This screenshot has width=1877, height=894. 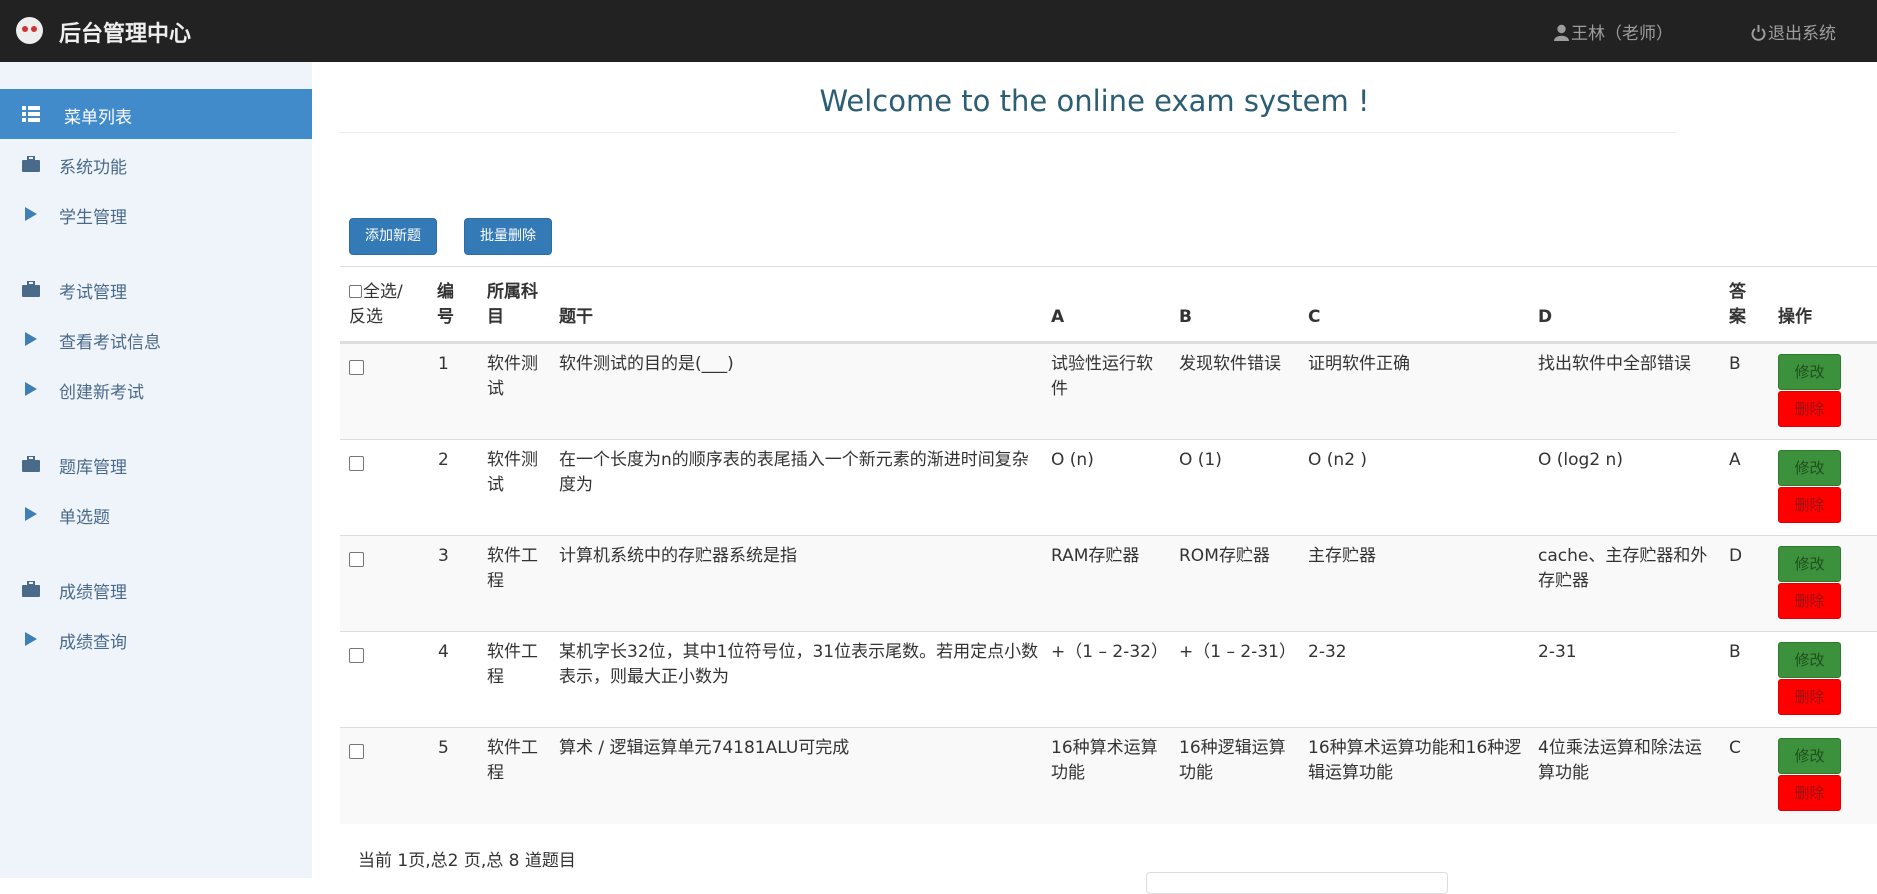 What do you see at coordinates (376, 305) in the screenshot?
I see `select-all-header: 全选/反选` at bounding box center [376, 305].